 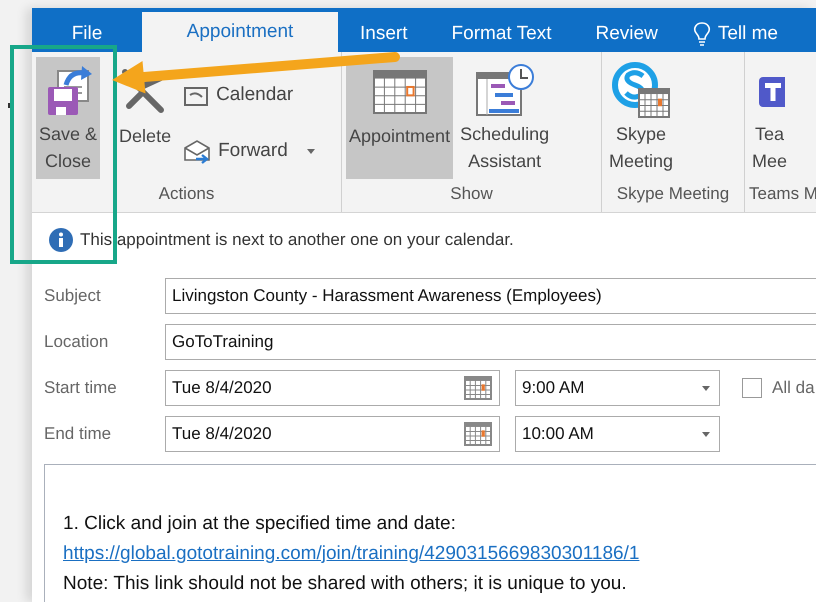 What do you see at coordinates (197, 151) in the screenshot?
I see `forward-icon` at bounding box center [197, 151].